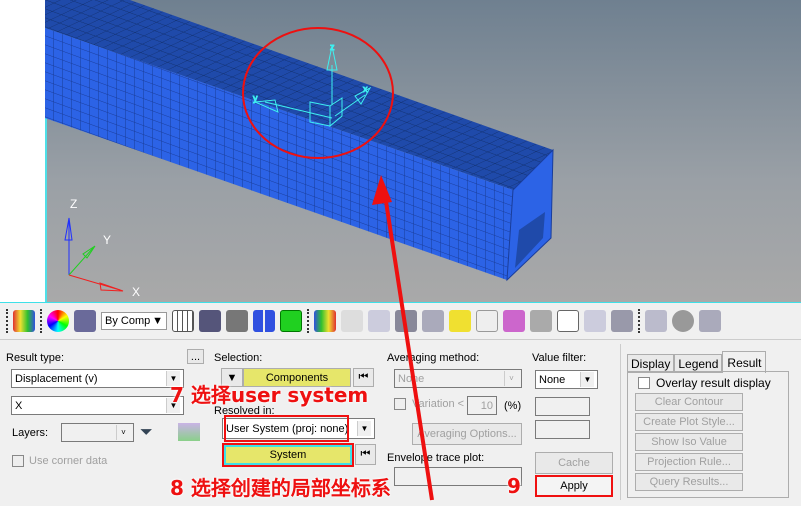 The width and height of the screenshot is (801, 506). Describe the element at coordinates (403, 338) in the screenshot. I see `annotation-arrow` at that location.